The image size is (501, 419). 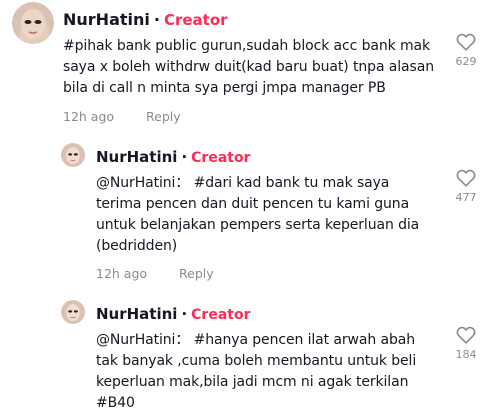 I want to click on like-count: 477, so click(x=466, y=197).